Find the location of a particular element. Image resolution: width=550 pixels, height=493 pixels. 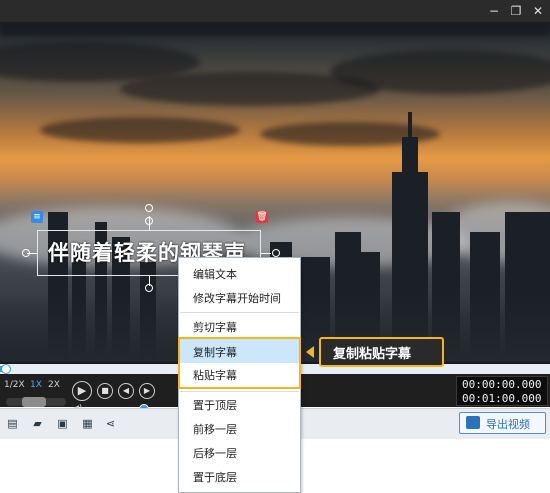

right-handle-line is located at coordinates (266, 253).